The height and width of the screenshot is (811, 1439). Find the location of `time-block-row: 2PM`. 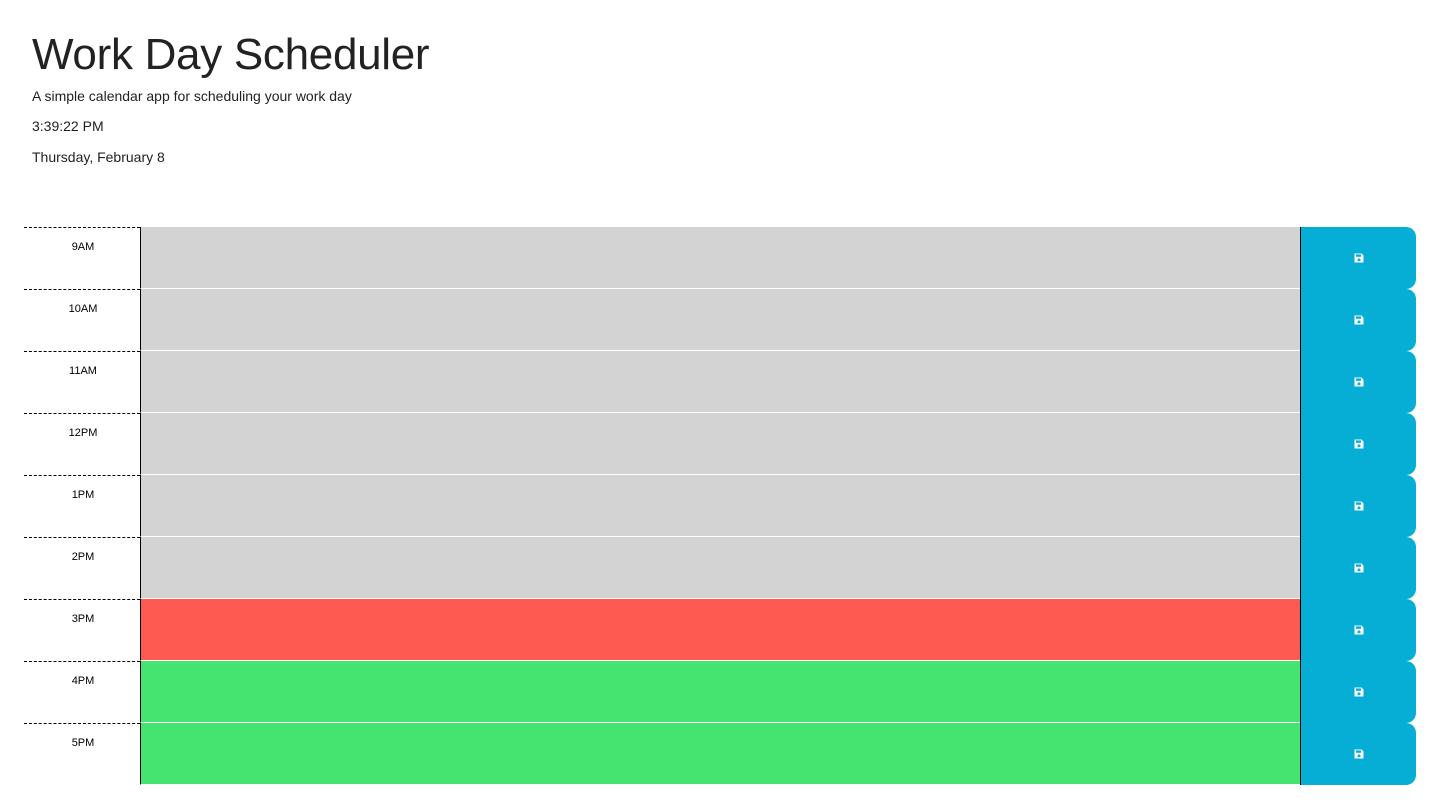

time-block-row: 2PM is located at coordinates (720, 568).